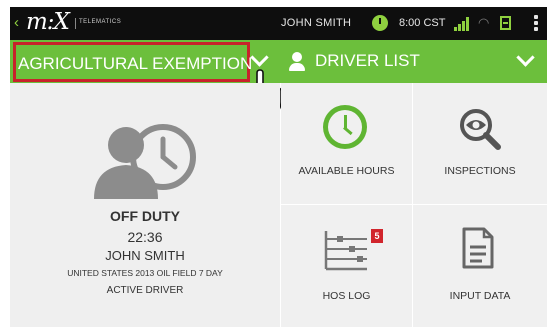  I want to click on overflow-menu-icon, so click(536, 23).